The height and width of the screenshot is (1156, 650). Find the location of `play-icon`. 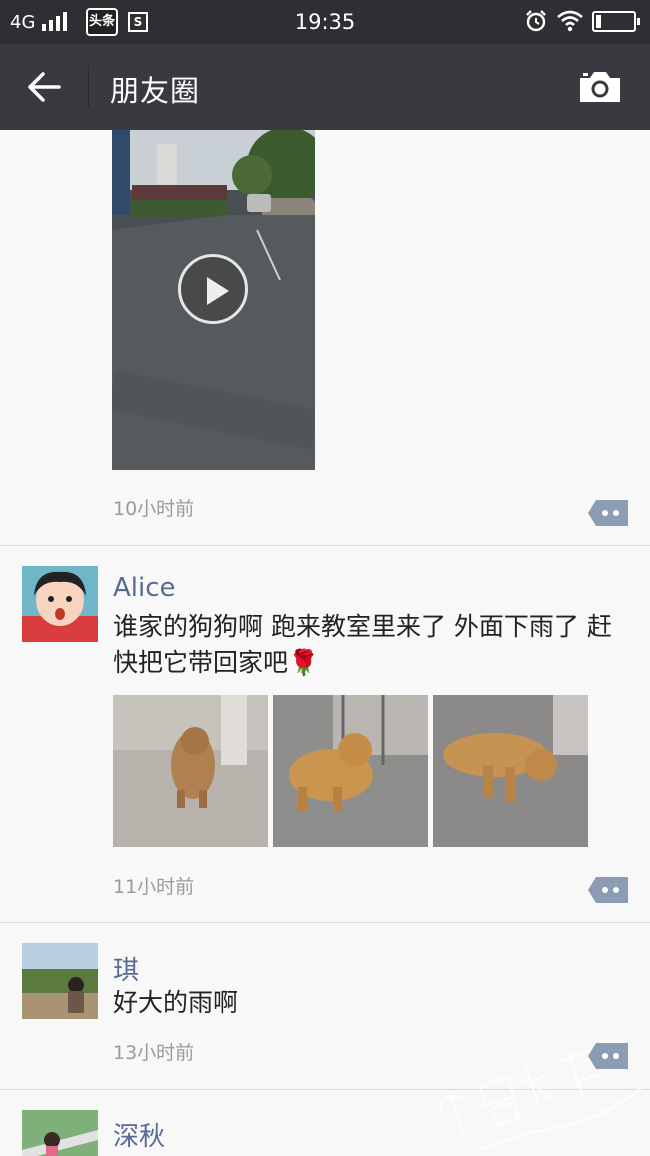

play-icon is located at coordinates (213, 289).